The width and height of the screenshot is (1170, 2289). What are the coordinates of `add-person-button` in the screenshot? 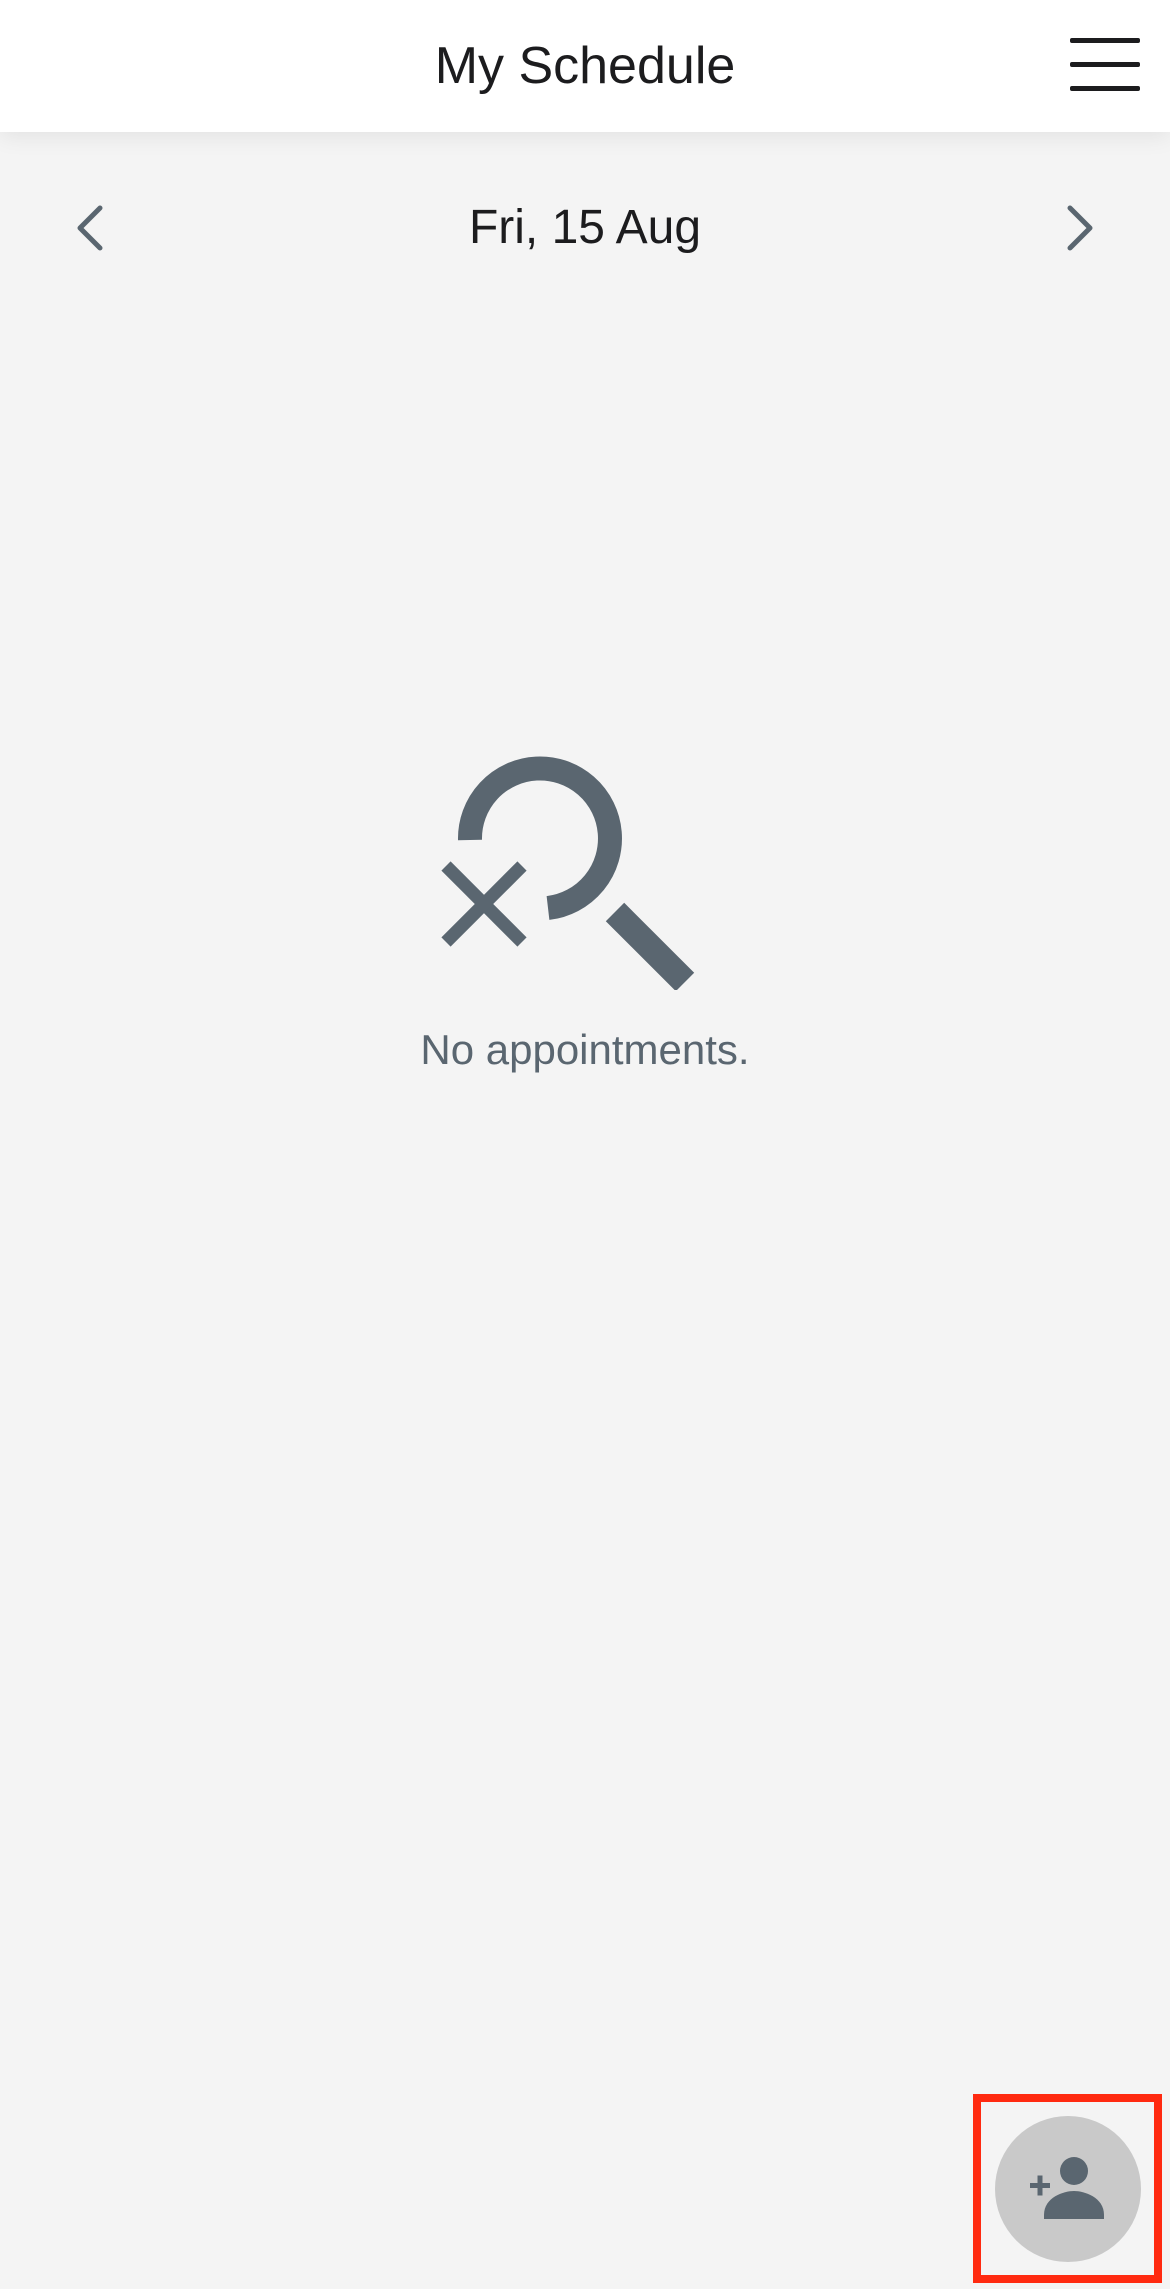 It's located at (1068, 2189).